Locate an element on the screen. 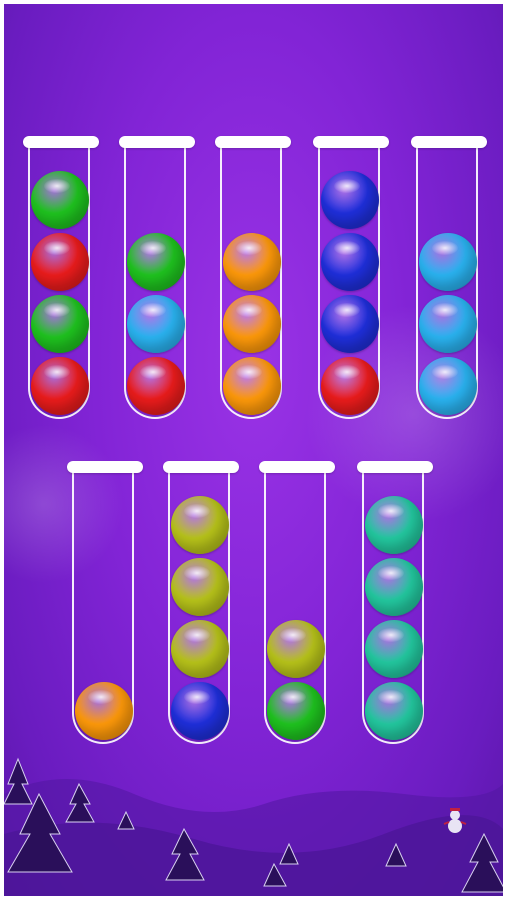 This screenshot has width=507, height=900. snow-hills is located at coordinates (253, 837).